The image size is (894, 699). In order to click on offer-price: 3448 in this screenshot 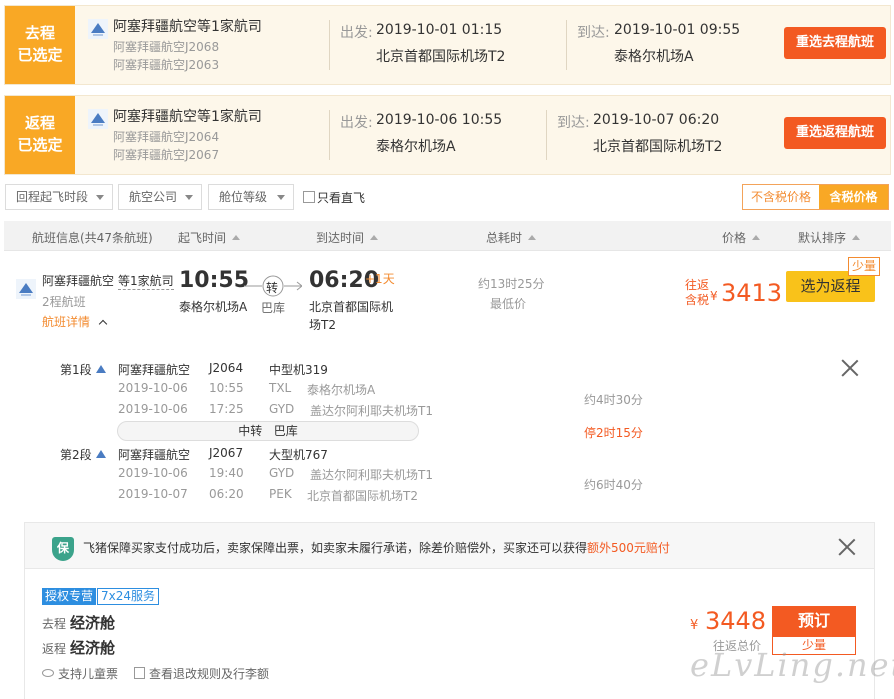, I will do `click(736, 621)`.